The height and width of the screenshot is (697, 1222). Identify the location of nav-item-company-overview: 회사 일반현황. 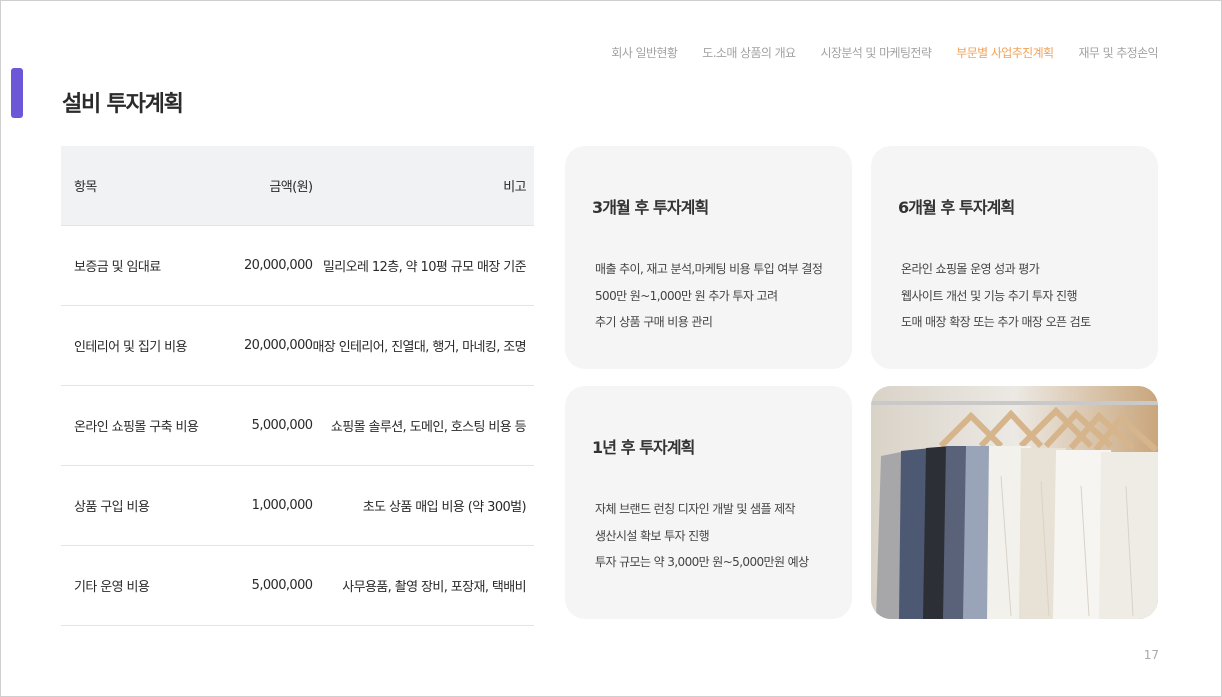
(644, 52).